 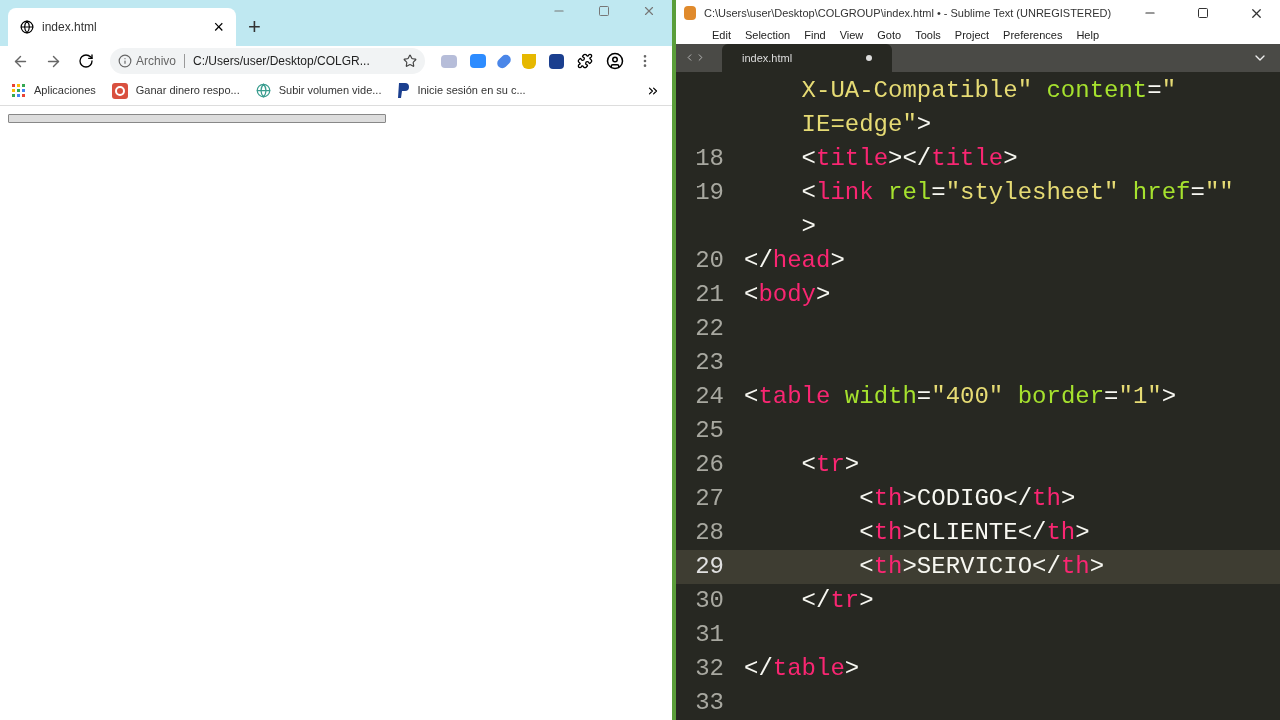 I want to click on line-number: 29, so click(x=709, y=566).